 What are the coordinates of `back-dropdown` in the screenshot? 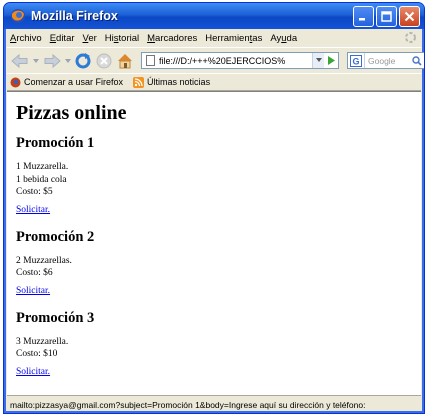 It's located at (36, 61).